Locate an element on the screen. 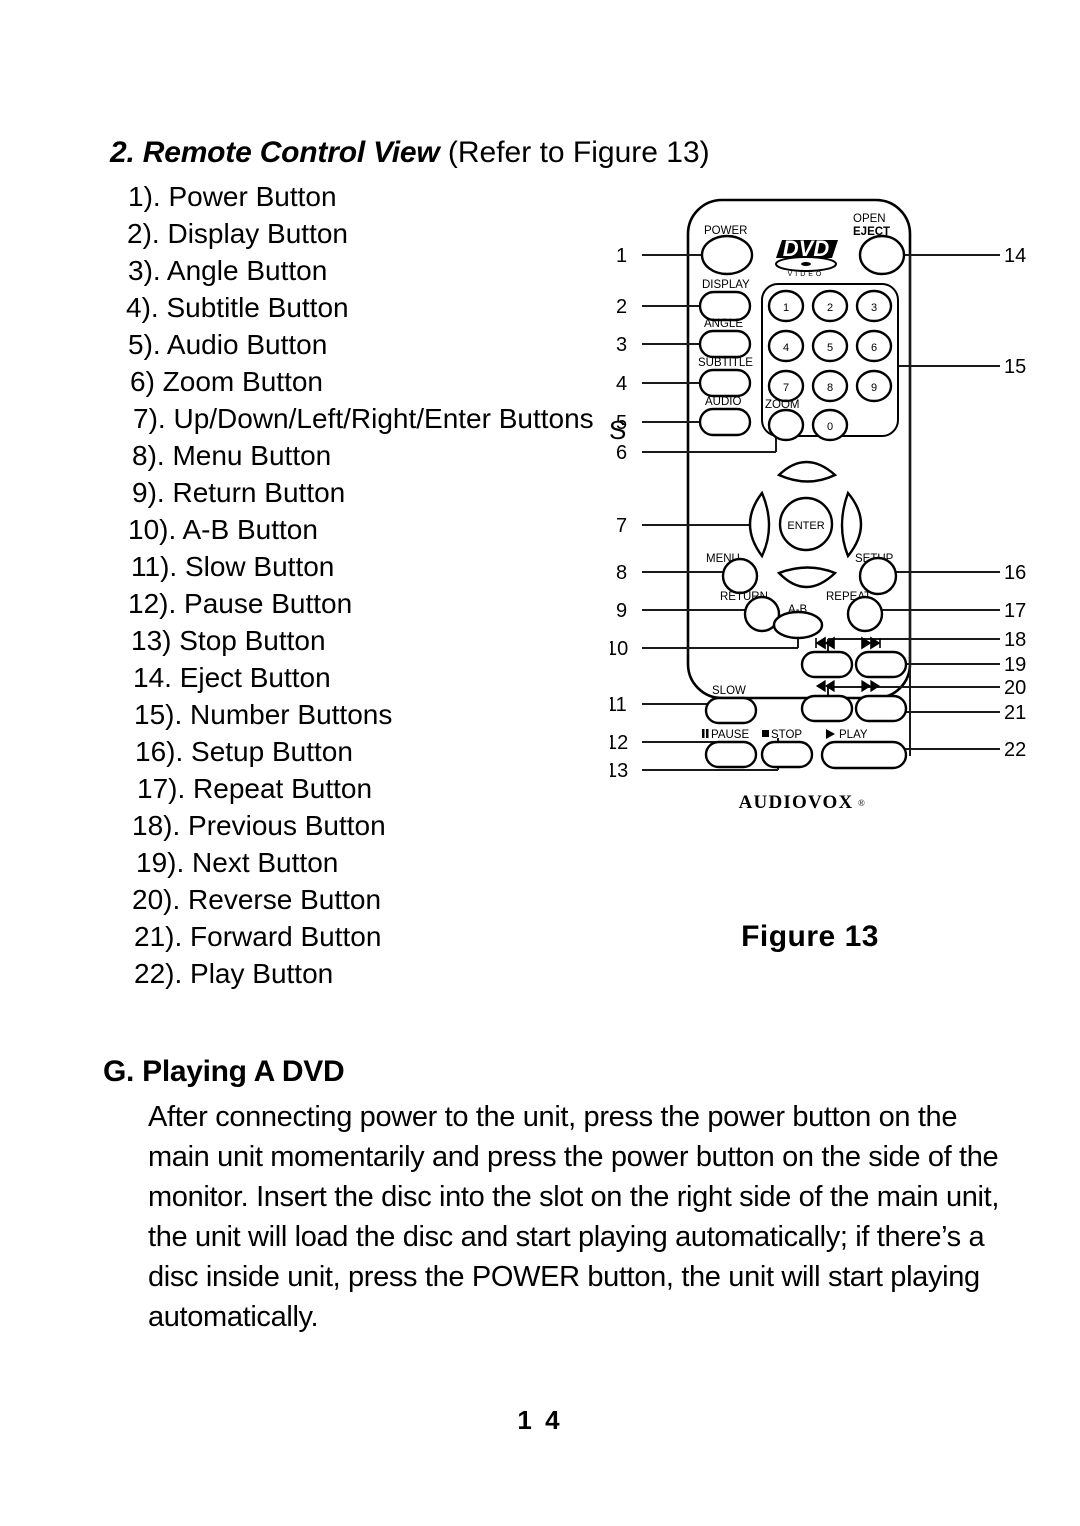  remote-button-list-item: 4). Subtitle Button is located at coordinates (330, 307).